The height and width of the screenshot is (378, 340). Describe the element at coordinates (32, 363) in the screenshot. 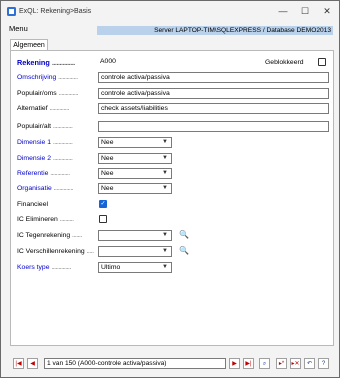

I see `previous-record-button: ◀` at that location.